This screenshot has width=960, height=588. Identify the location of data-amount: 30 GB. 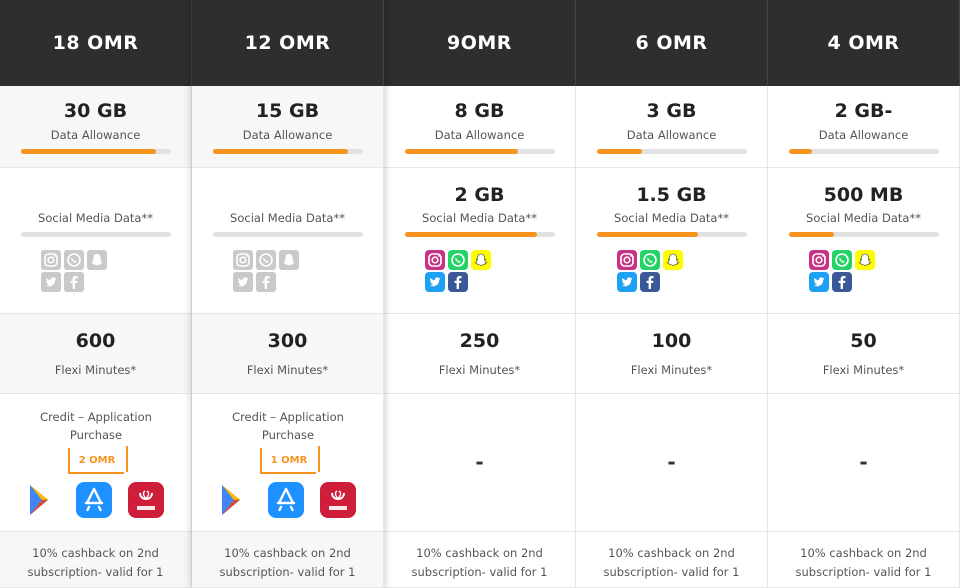
(95, 111).